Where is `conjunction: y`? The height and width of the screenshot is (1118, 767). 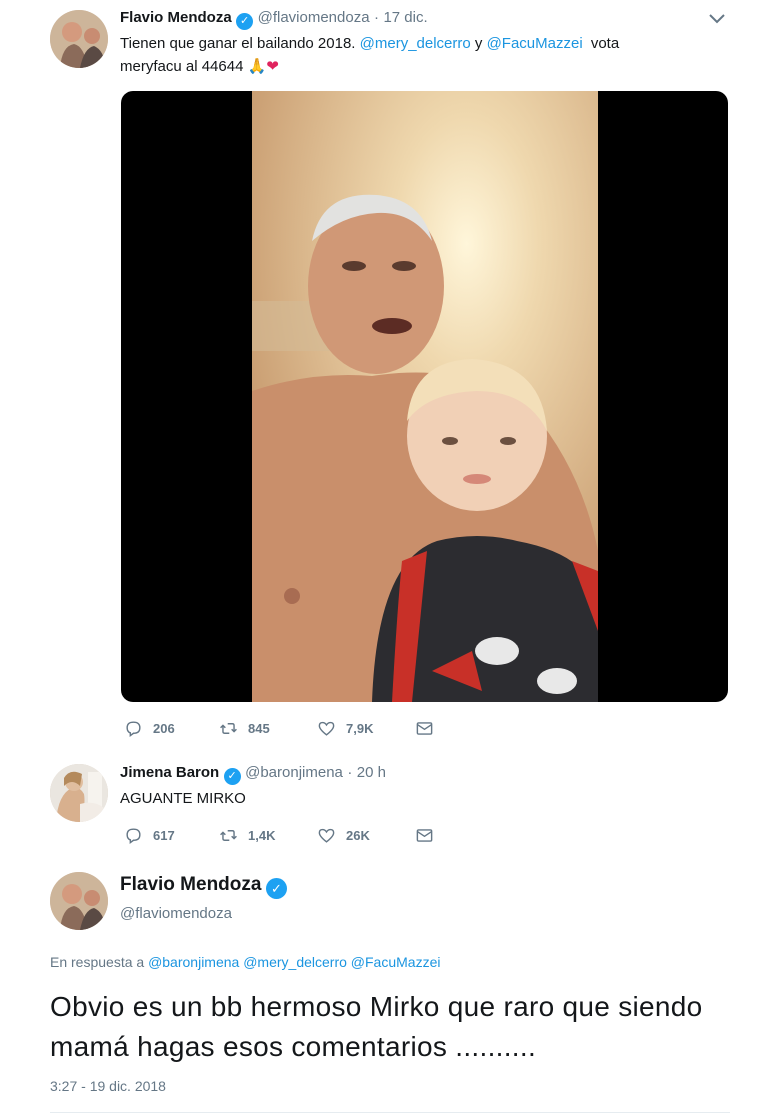
conjunction: y is located at coordinates (478, 43).